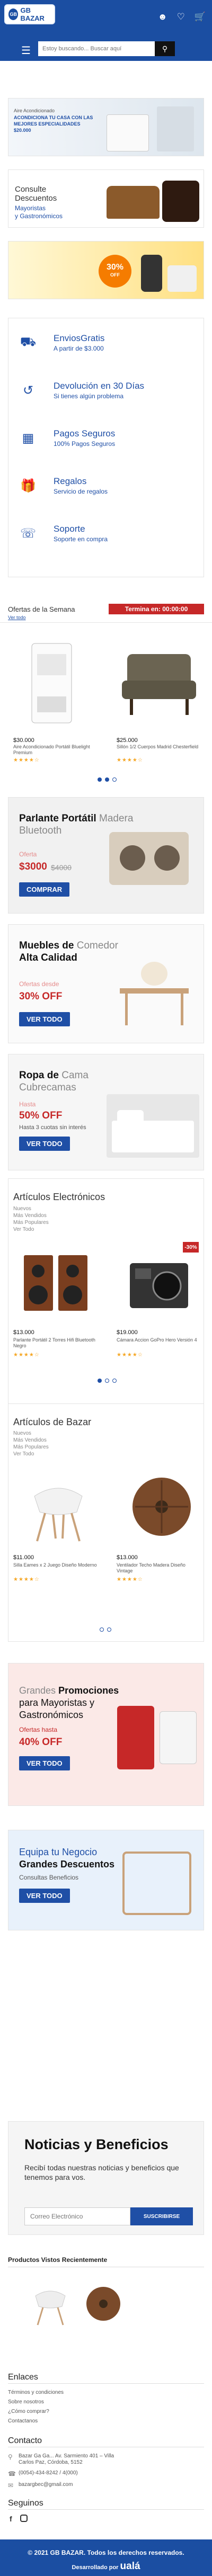  Describe the element at coordinates (26, 50) in the screenshot. I see `menu-icon: ☰` at that location.